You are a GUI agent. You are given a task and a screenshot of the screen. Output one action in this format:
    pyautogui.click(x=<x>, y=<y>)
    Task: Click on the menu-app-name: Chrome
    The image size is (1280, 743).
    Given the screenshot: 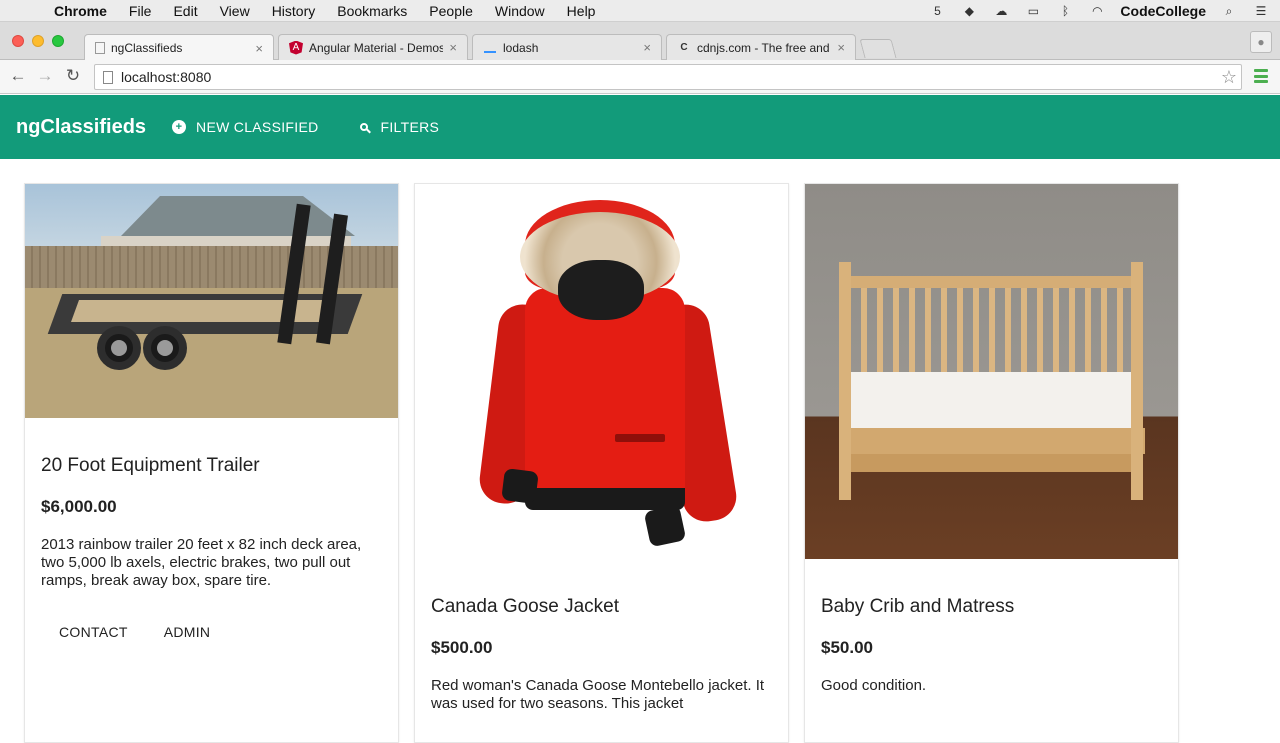 What is the action you would take?
    pyautogui.click(x=80, y=11)
    